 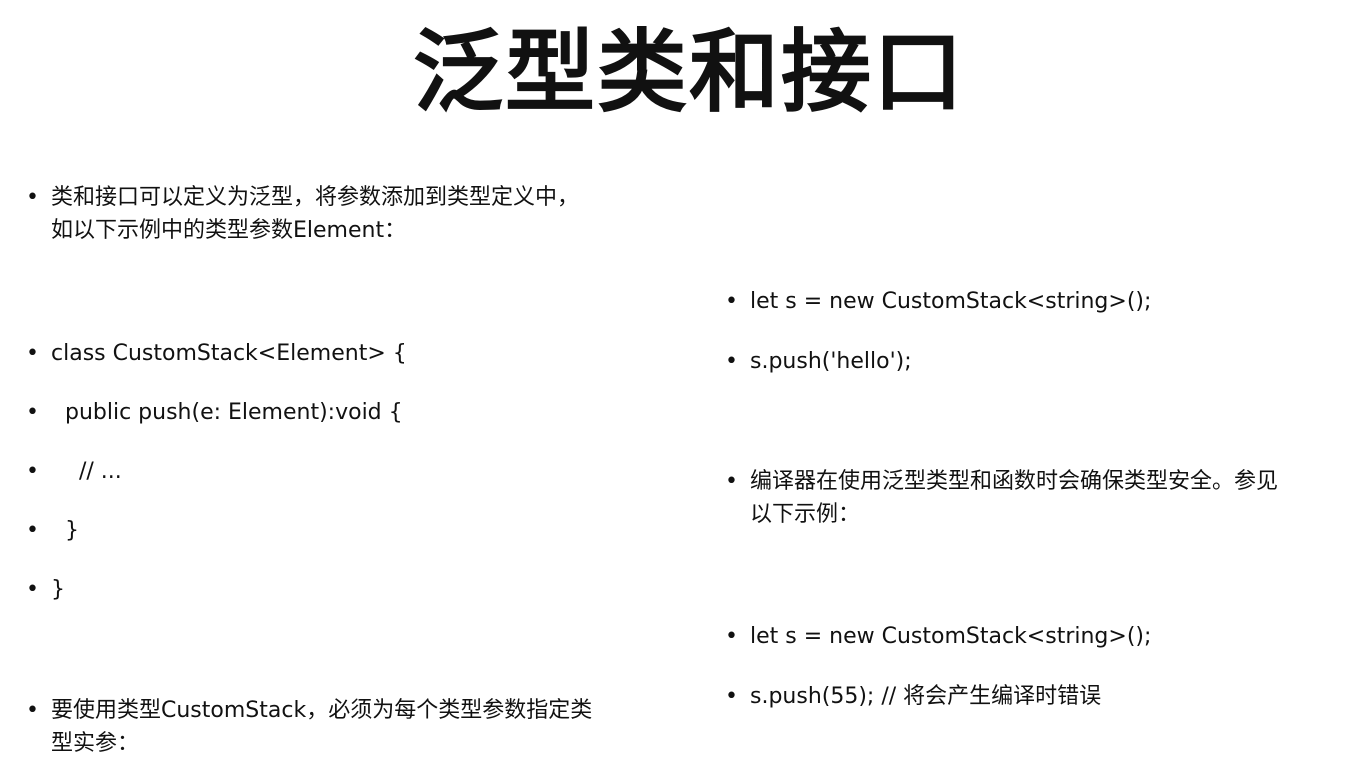 I want to click on code-line: s.push('hello');, so click(x=831, y=361).